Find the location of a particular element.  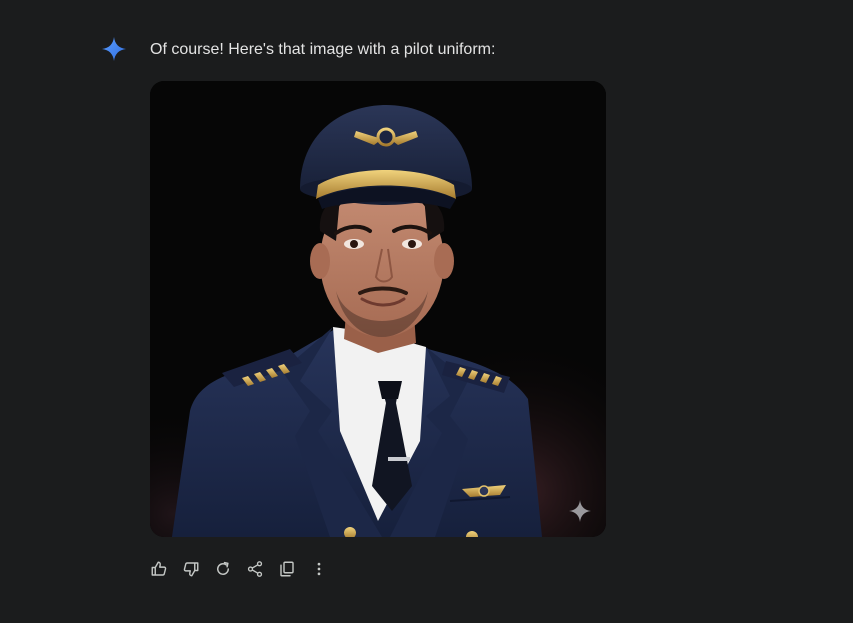

share-icon is located at coordinates (255, 569).